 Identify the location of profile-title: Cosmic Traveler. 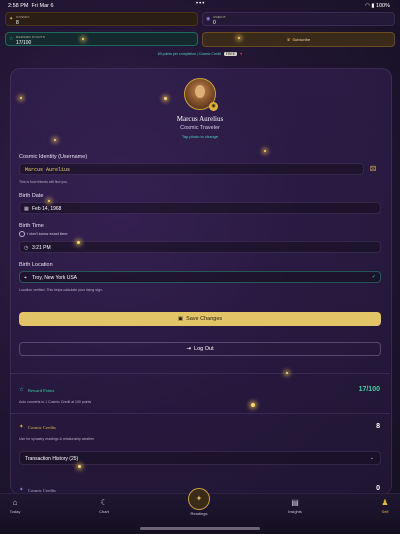
(200, 128).